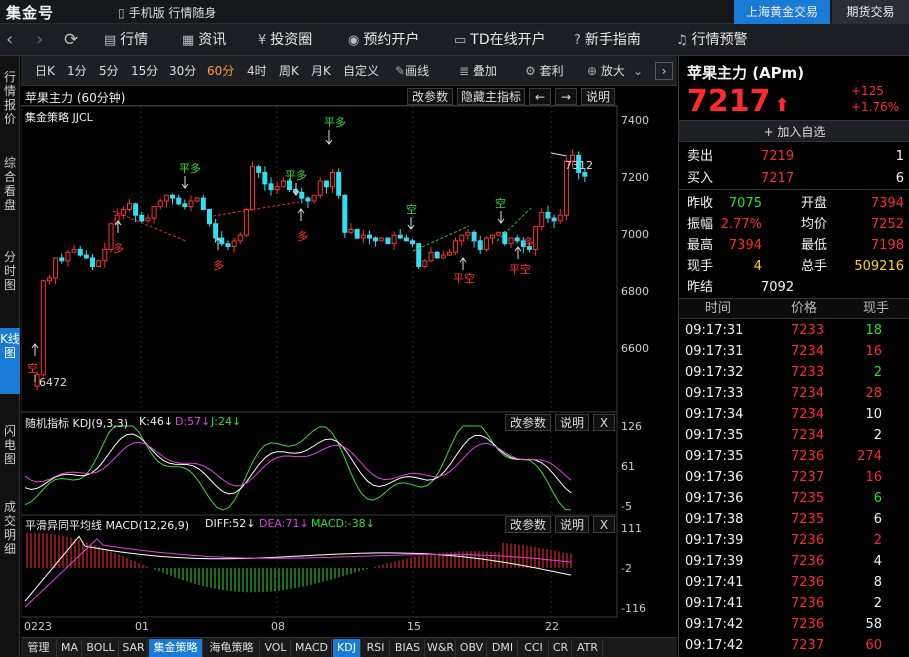 The height and width of the screenshot is (657, 909). I want to click on period-day: 日K, so click(45, 71).